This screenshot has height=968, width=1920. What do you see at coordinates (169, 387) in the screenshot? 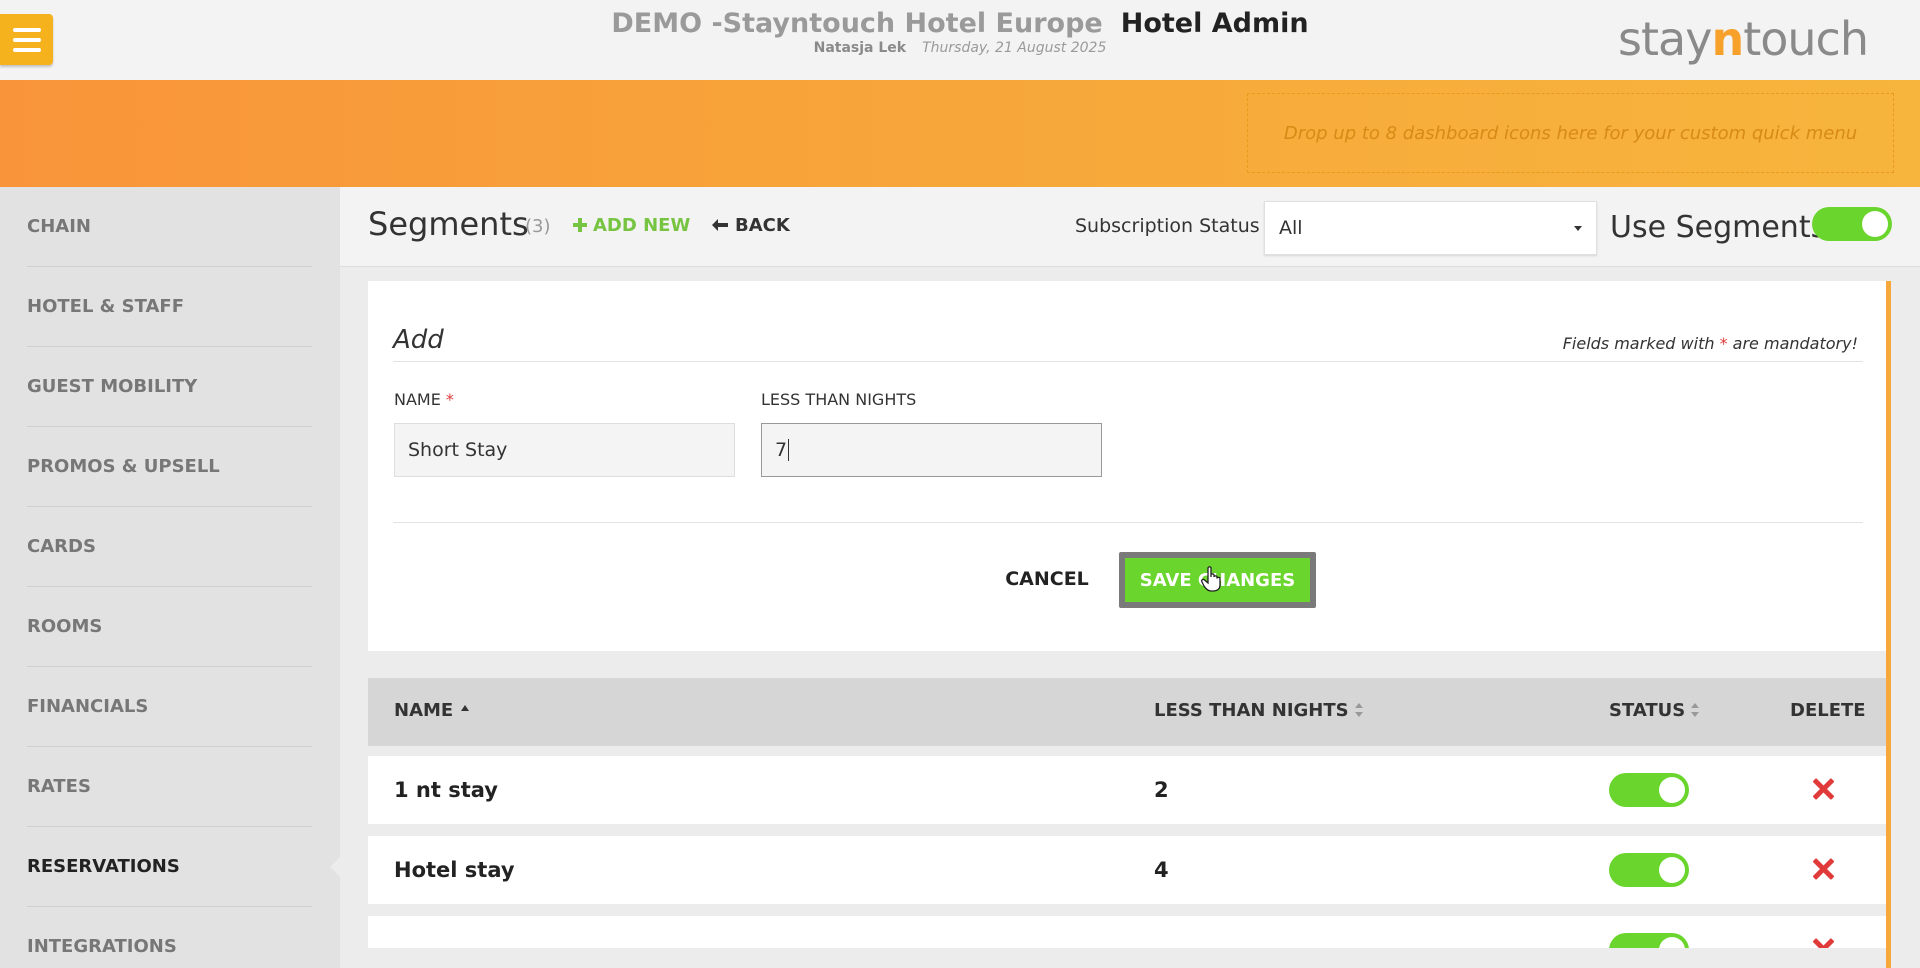
I see `sidebar-item-guest-mobility: GUEST MOBILITY` at bounding box center [169, 387].